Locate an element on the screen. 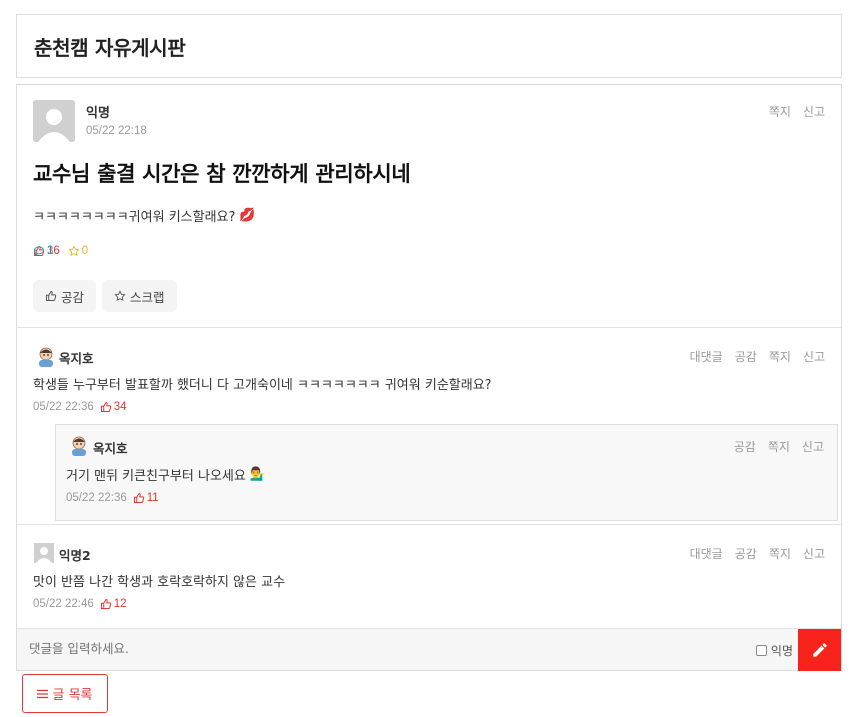 This screenshot has width=854, height=717. post-author: 익명 is located at coordinates (98, 113).